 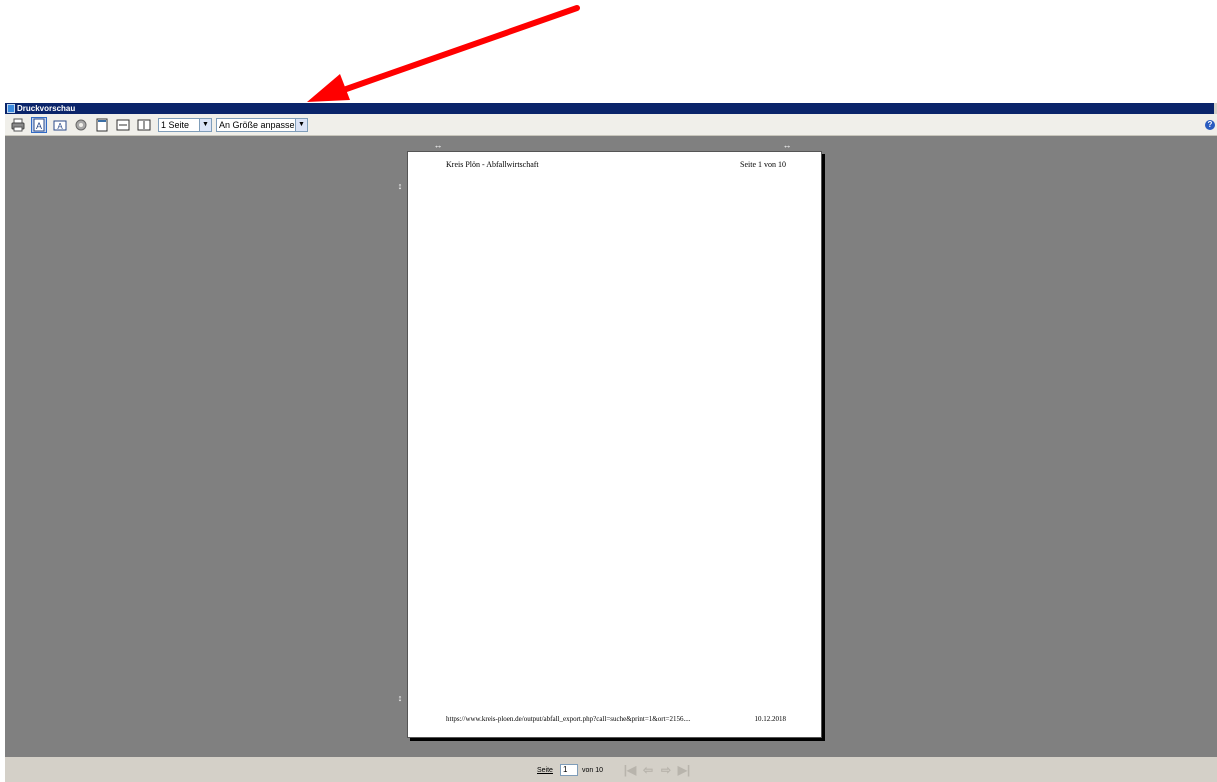 What do you see at coordinates (763, 164) in the screenshot?
I see `page-header-right: Seite 1 von 10` at bounding box center [763, 164].